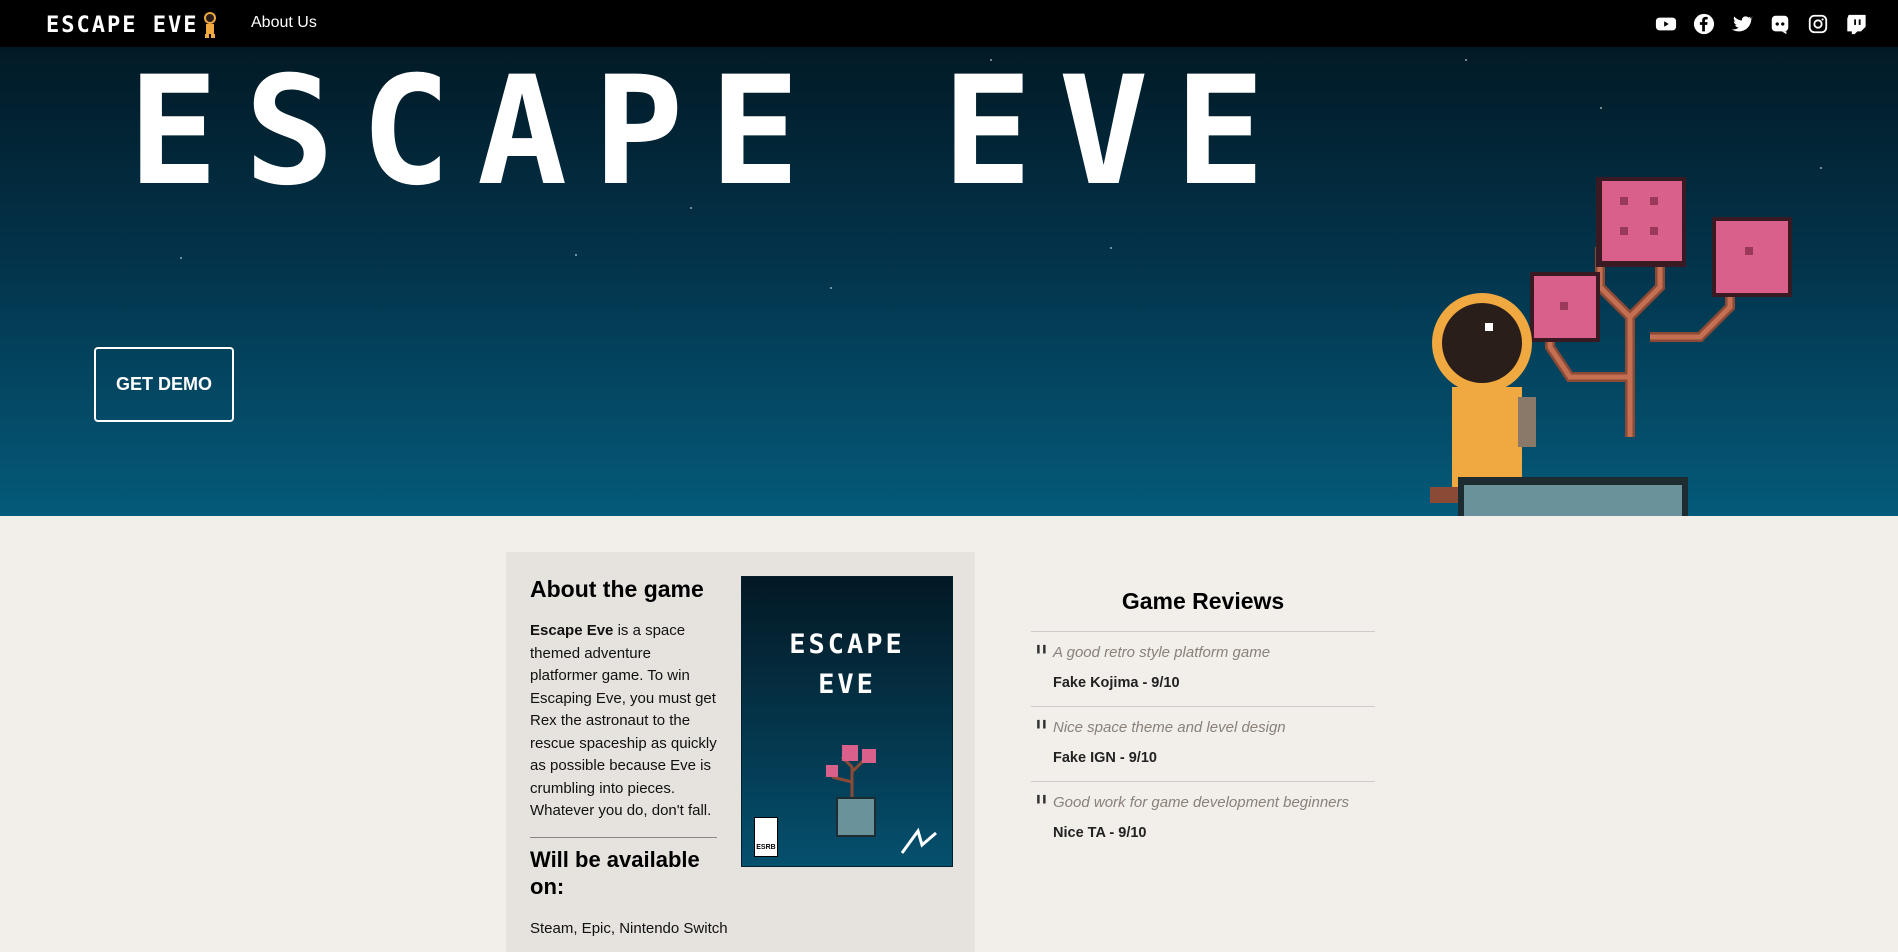  Describe the element at coordinates (572, 630) in the screenshot. I see `about-game-name: Escape Eve` at that location.